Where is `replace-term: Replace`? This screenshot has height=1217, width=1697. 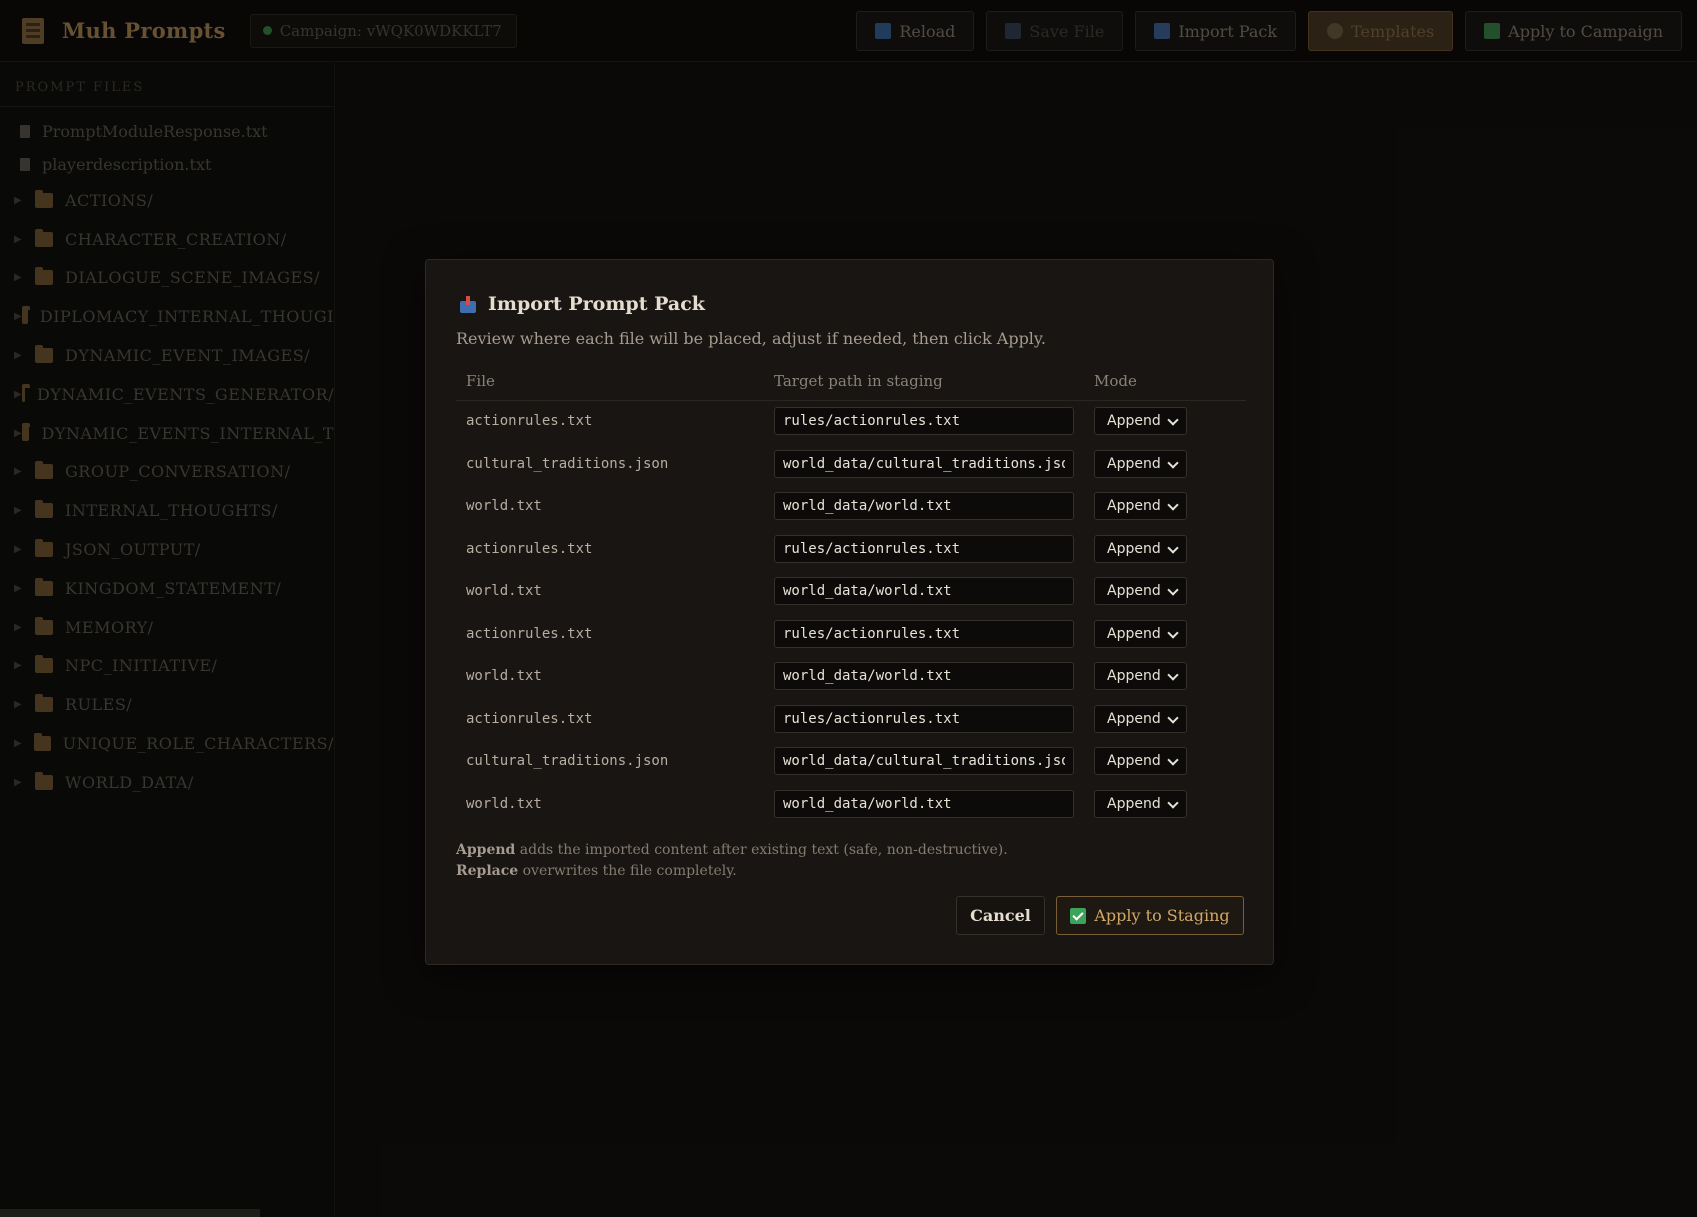 replace-term: Replace is located at coordinates (487, 871).